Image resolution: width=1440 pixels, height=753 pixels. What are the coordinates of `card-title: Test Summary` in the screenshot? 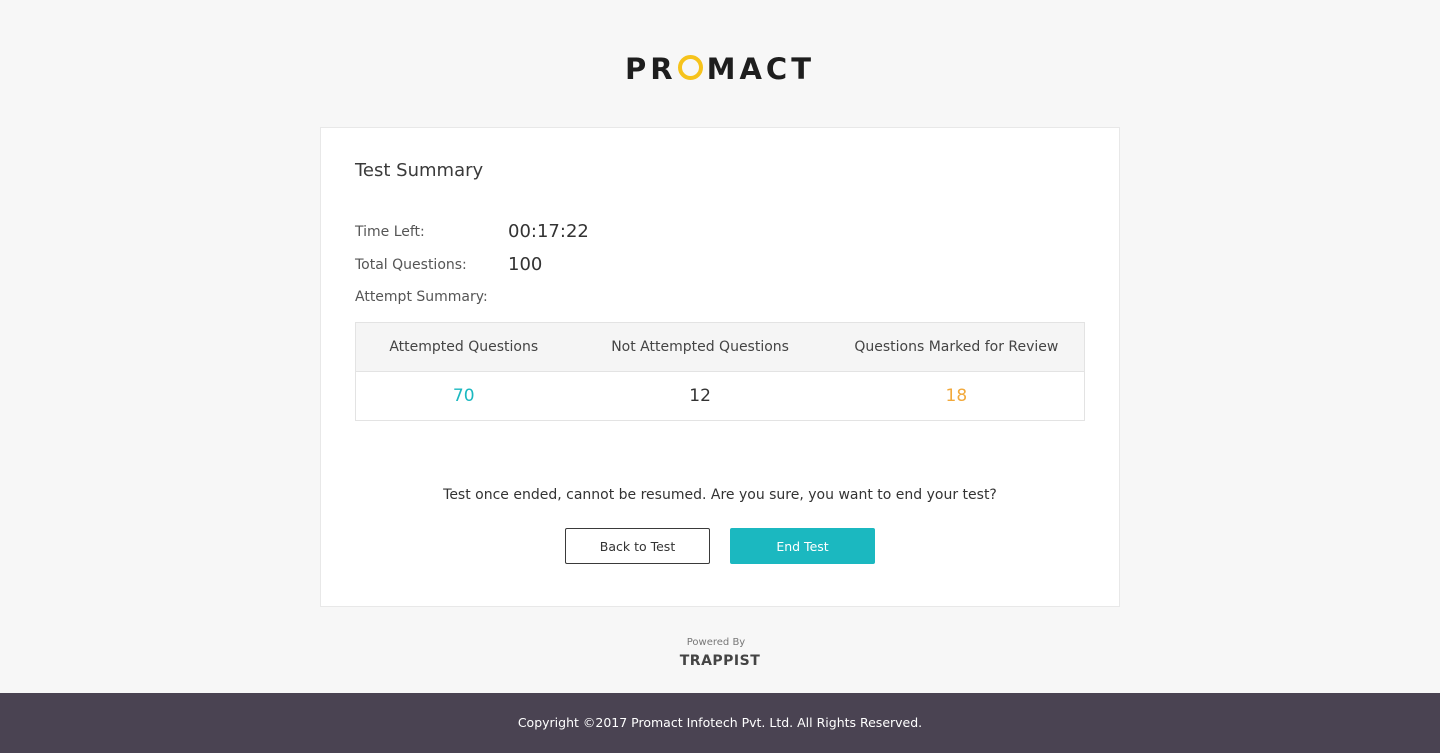 It's located at (419, 170).